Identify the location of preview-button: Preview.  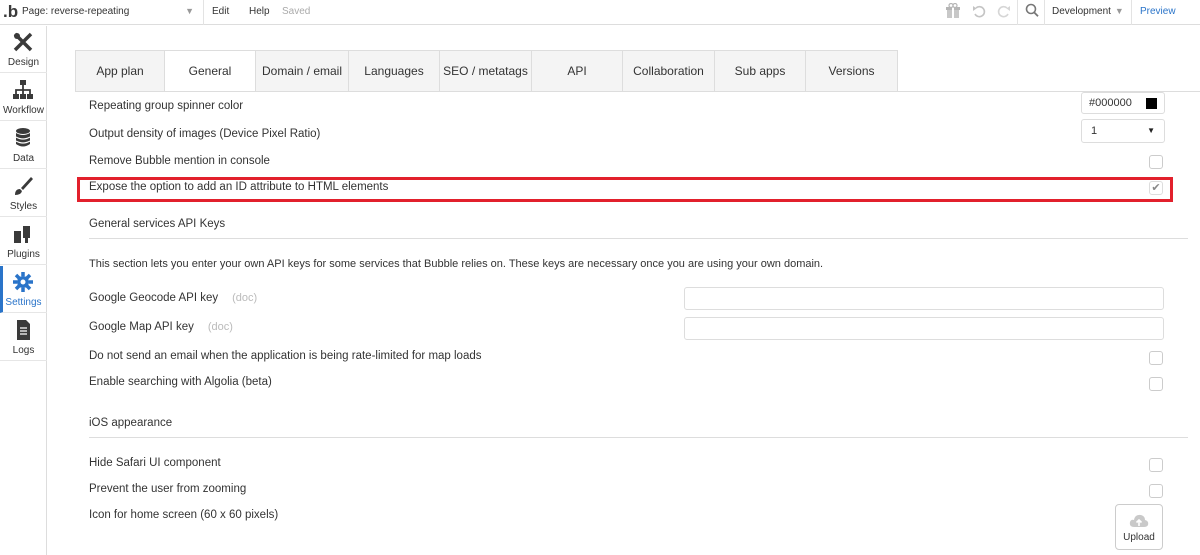
(1158, 11).